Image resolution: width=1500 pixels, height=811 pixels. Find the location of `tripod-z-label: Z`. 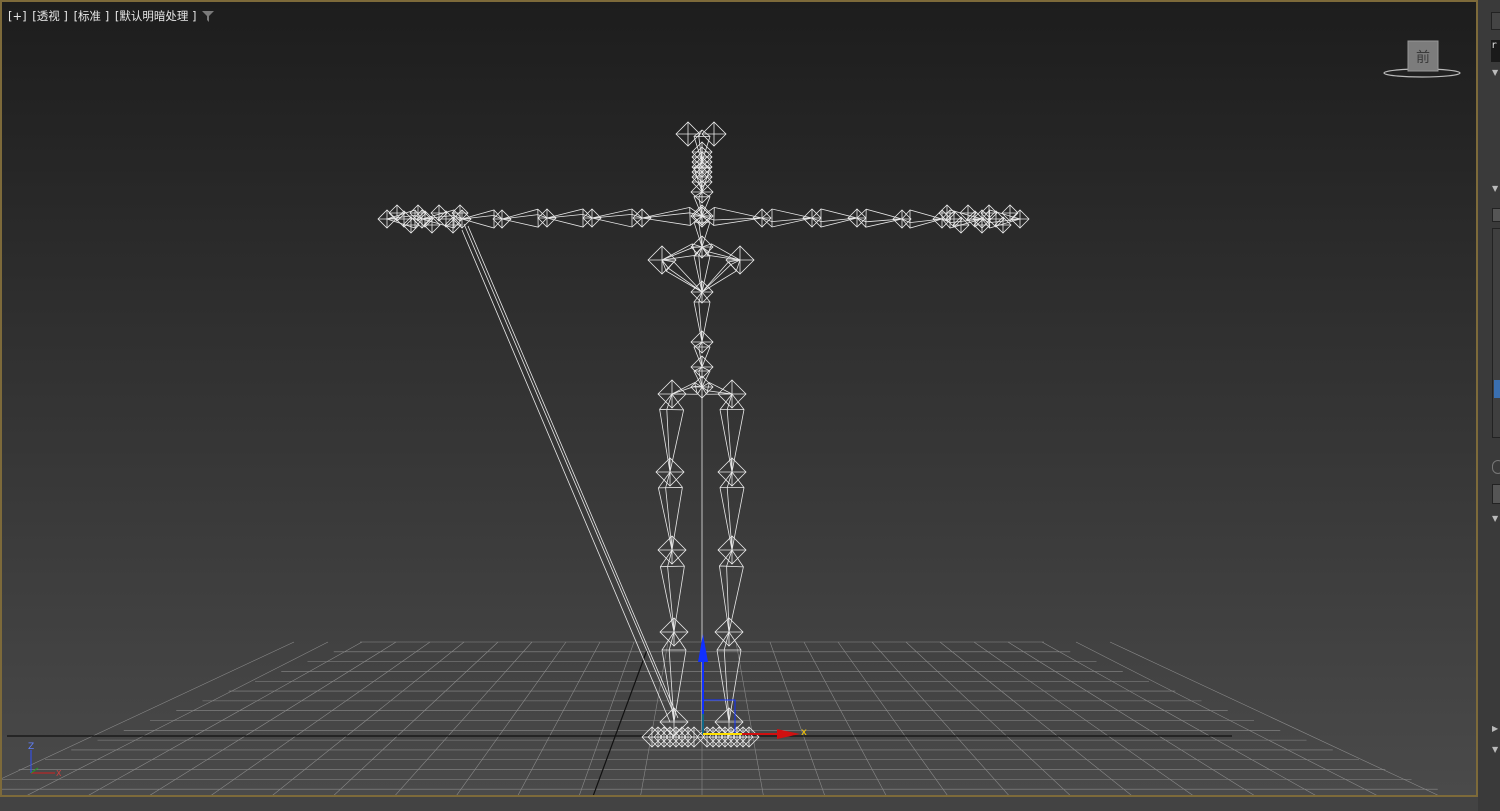

tripod-z-label: Z is located at coordinates (31, 747).